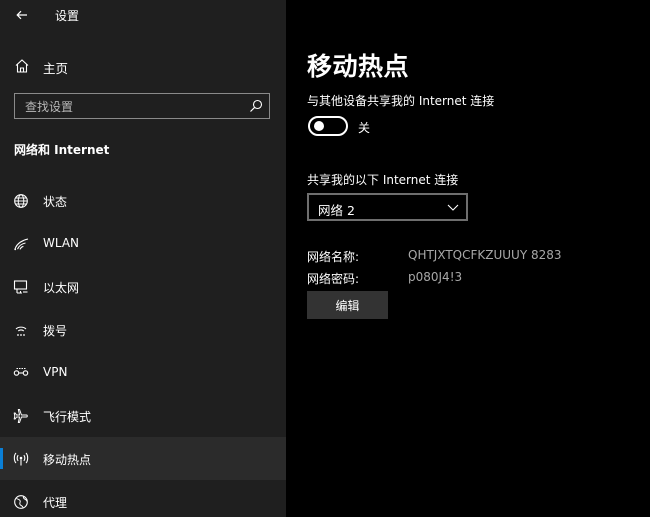 This screenshot has width=650, height=517. I want to click on network-password-label: 网络密码:, so click(333, 279).